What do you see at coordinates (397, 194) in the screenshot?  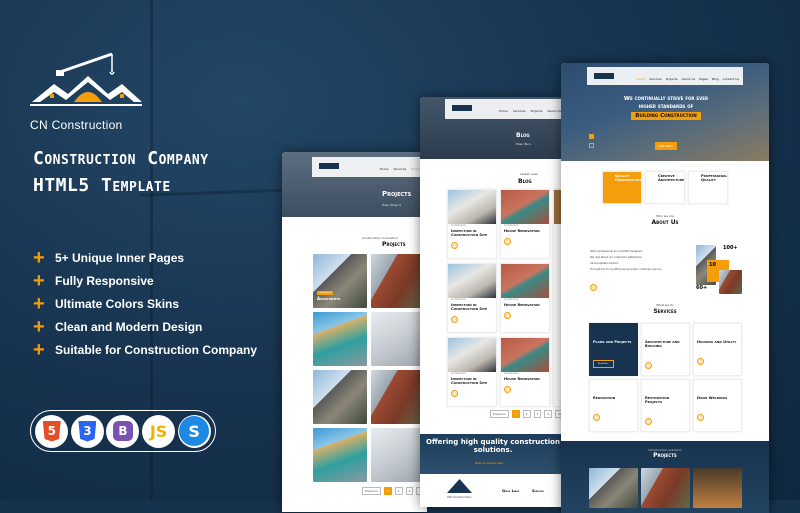 I see `banner-title: Projects` at bounding box center [397, 194].